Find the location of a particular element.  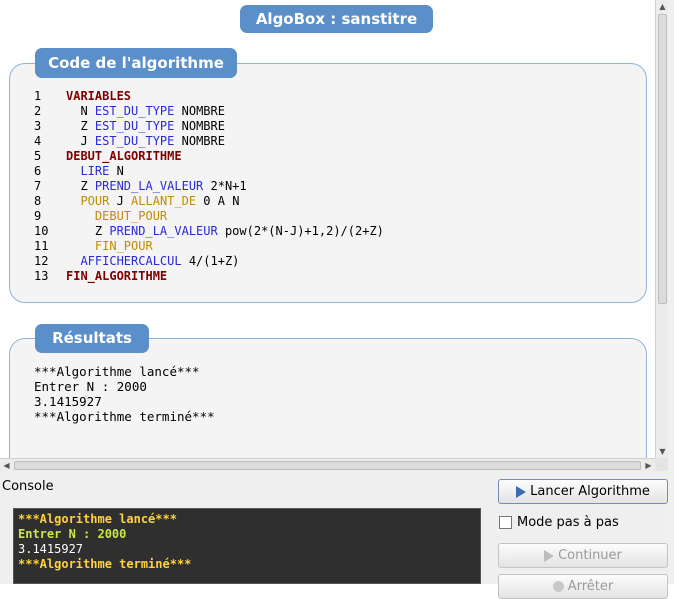

code-token: LIRE is located at coordinates (95, 171).